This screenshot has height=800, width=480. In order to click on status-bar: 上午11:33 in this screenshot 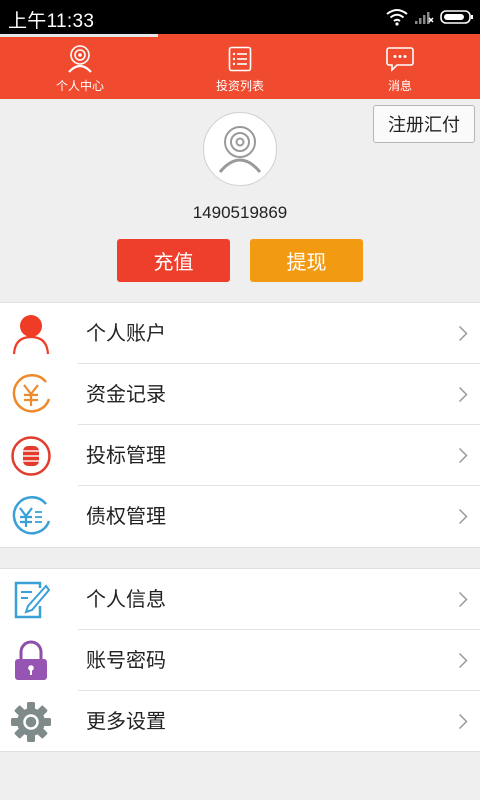, I will do `click(240, 17)`.